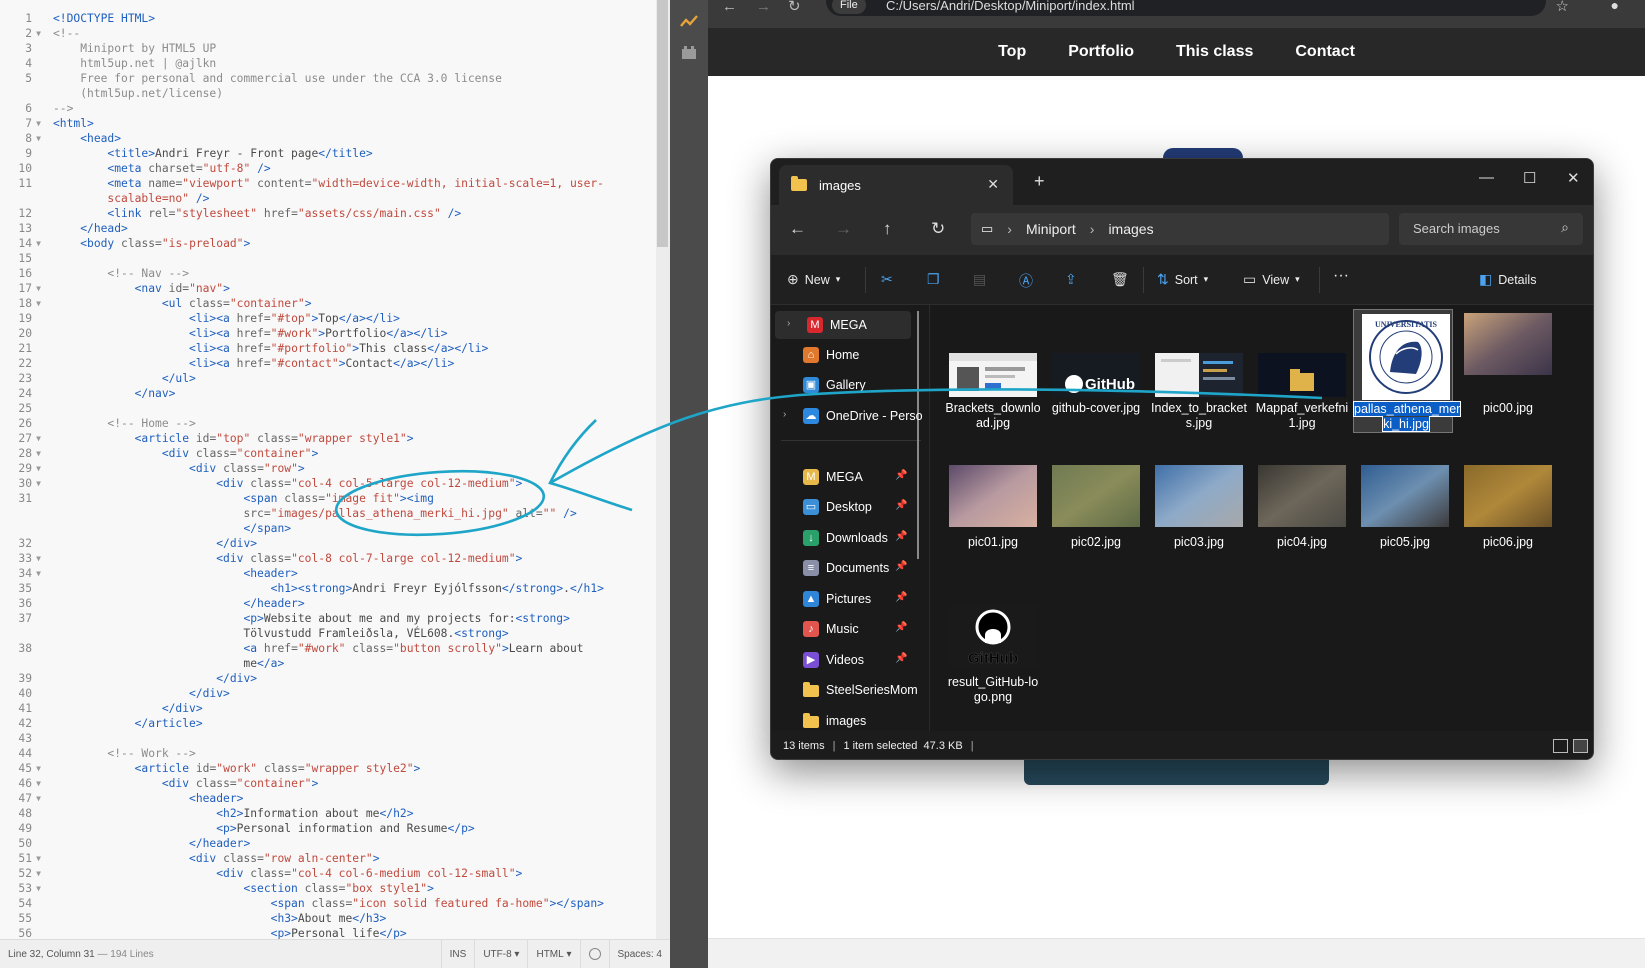 The image size is (1645, 968). I want to click on code-line: 19 <li><a href="#top">Top</a></li>, so click(328, 318).